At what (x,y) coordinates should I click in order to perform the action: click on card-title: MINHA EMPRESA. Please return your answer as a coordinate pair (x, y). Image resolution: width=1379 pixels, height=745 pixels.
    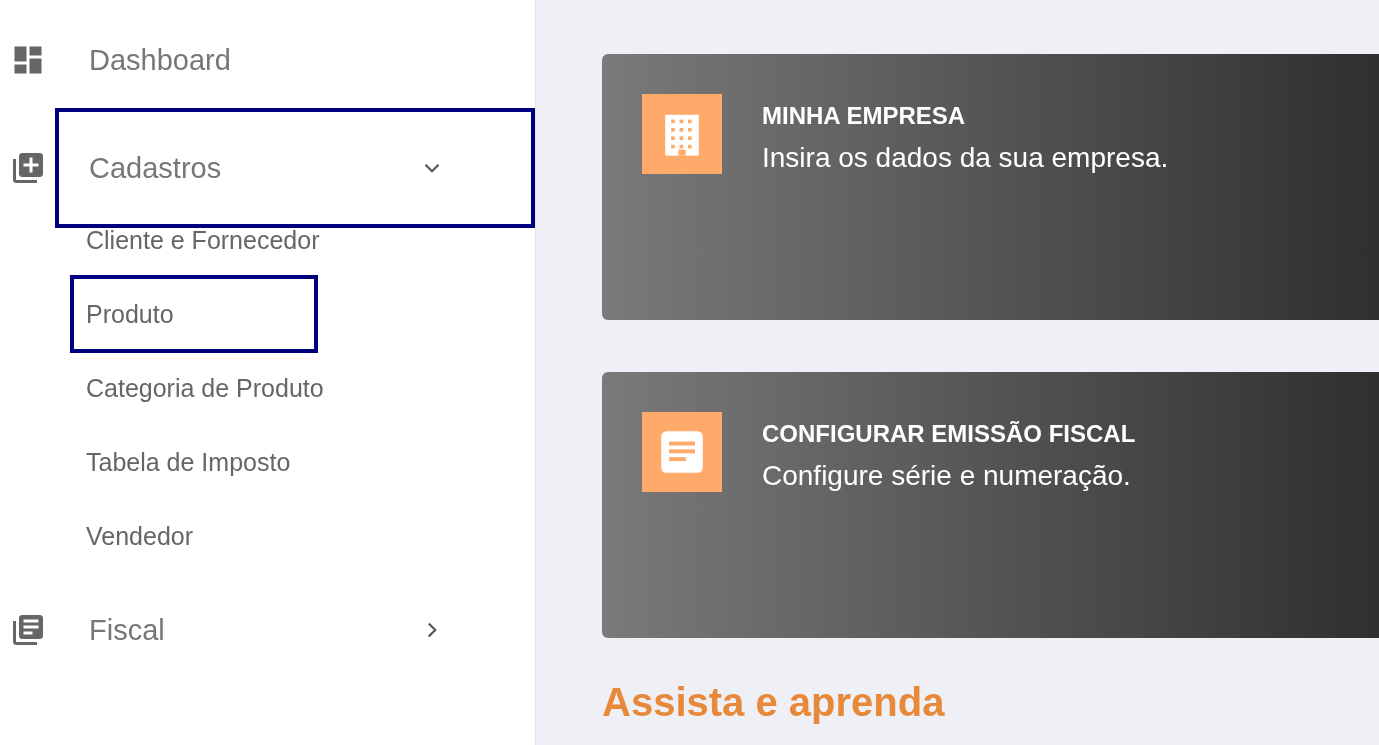
    Looking at the image, I should click on (864, 116).